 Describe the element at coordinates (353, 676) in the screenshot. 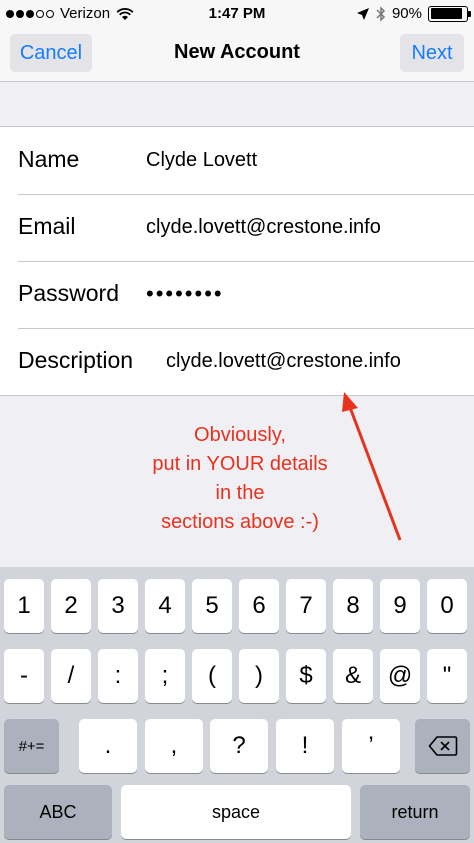

I see `key-ampersand: &` at that location.